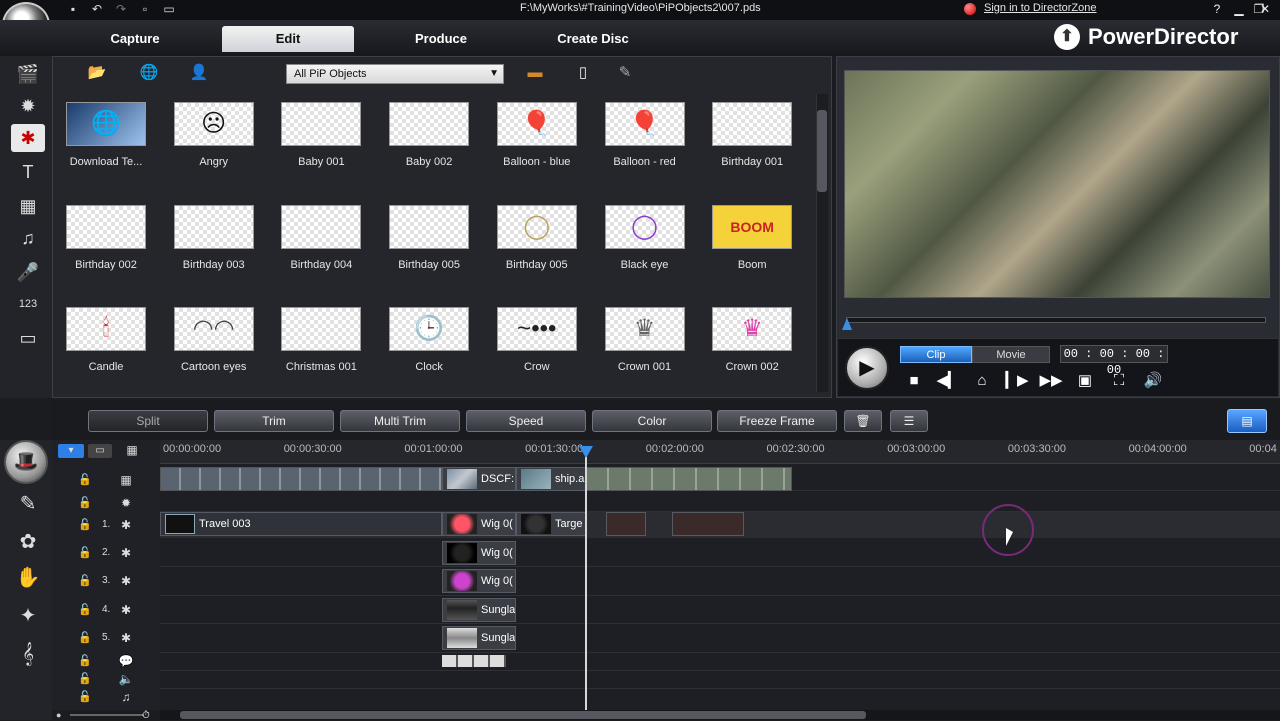 The height and width of the screenshot is (721, 1280). What do you see at coordinates (321, 141) in the screenshot?
I see `library-item: Baby 001` at bounding box center [321, 141].